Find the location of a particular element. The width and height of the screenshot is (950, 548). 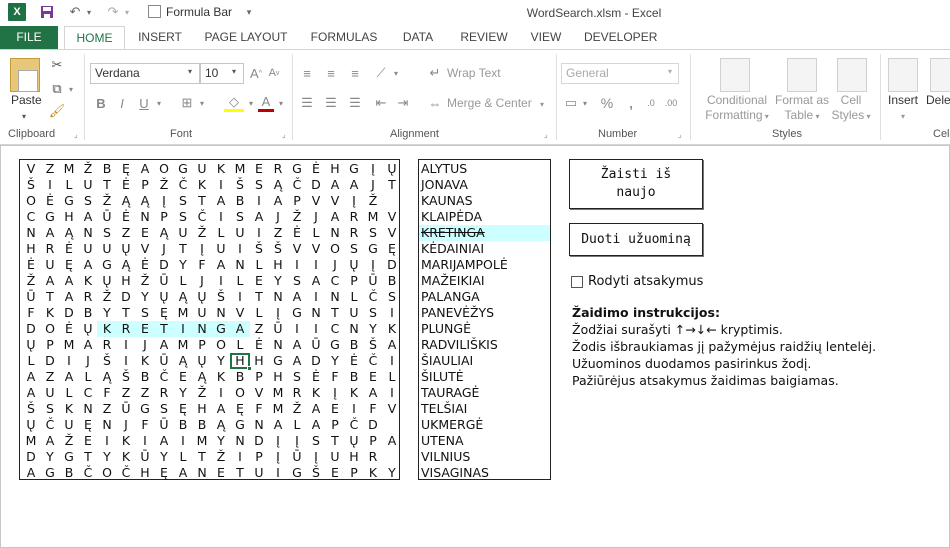

align-right-icon: ☰ is located at coordinates (355, 103).